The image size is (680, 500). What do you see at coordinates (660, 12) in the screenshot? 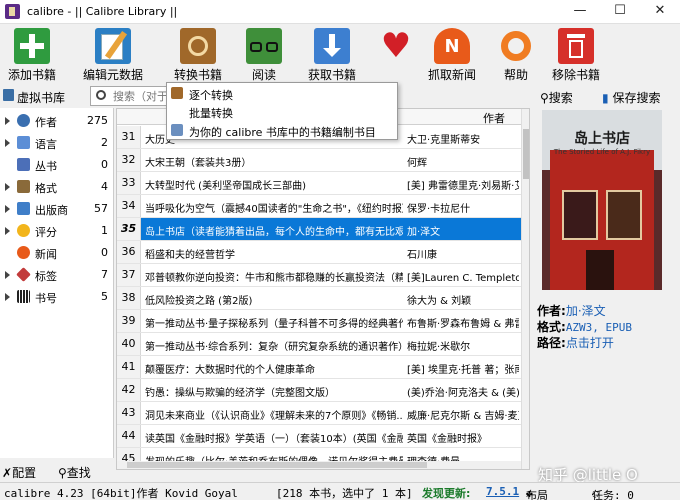
I see `close-button: ✕` at bounding box center [660, 12].